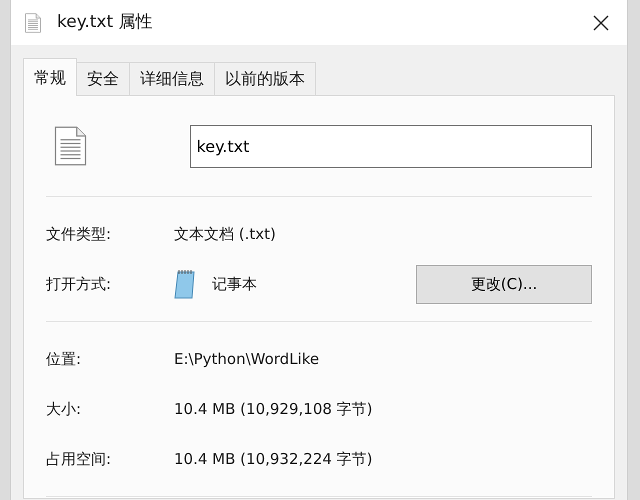 The width and height of the screenshot is (640, 500). I want to click on property-value: 10.4 MB (10,932,224 字节), so click(273, 459).